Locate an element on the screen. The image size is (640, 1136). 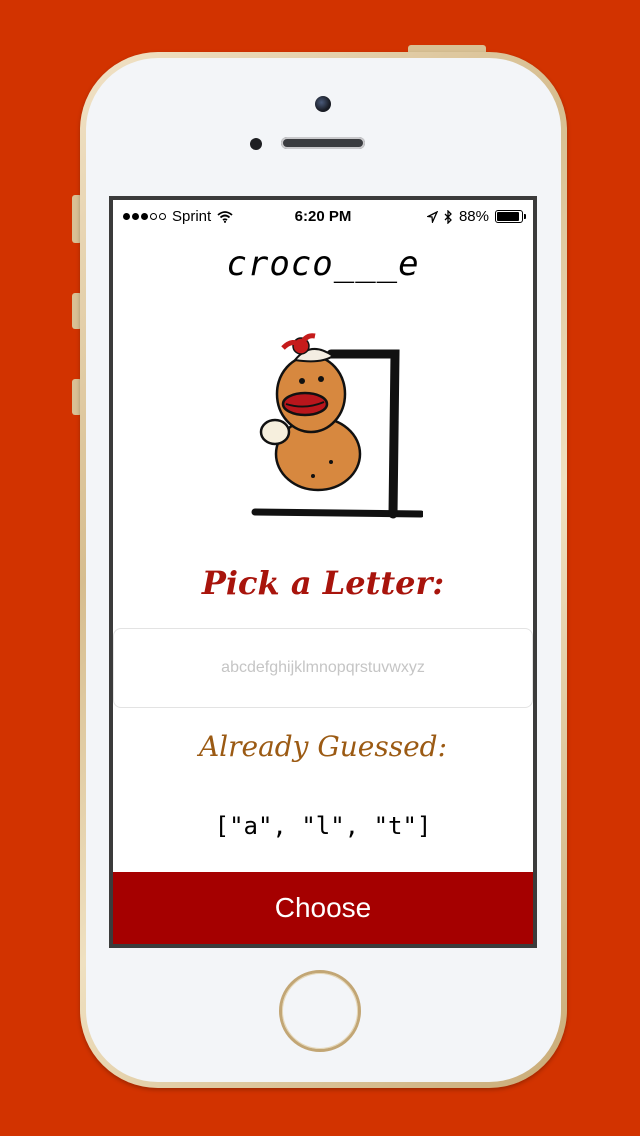
home-button is located at coordinates (320, 1011).